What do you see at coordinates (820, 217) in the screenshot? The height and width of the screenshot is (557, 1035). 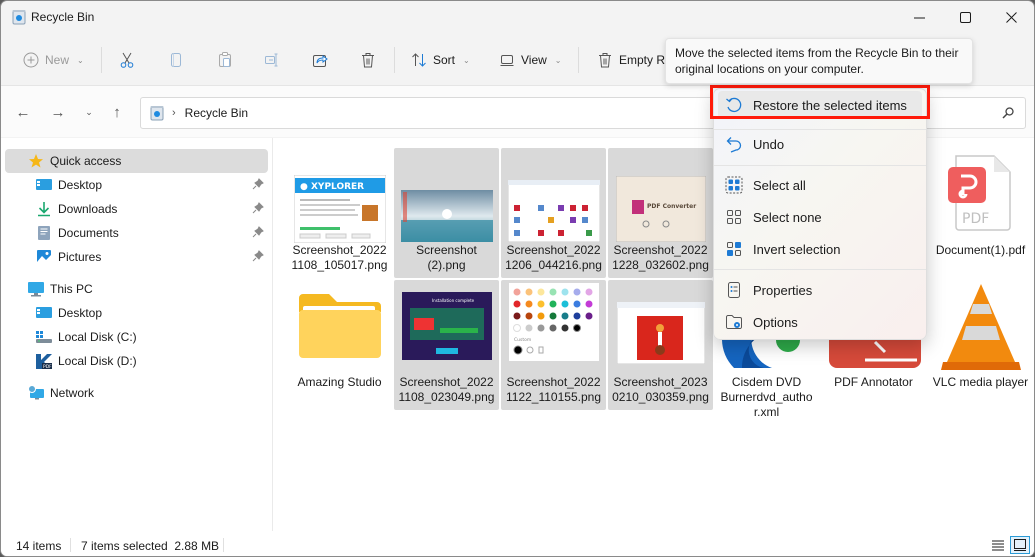 I see `menu-item-select-none: Select none` at bounding box center [820, 217].